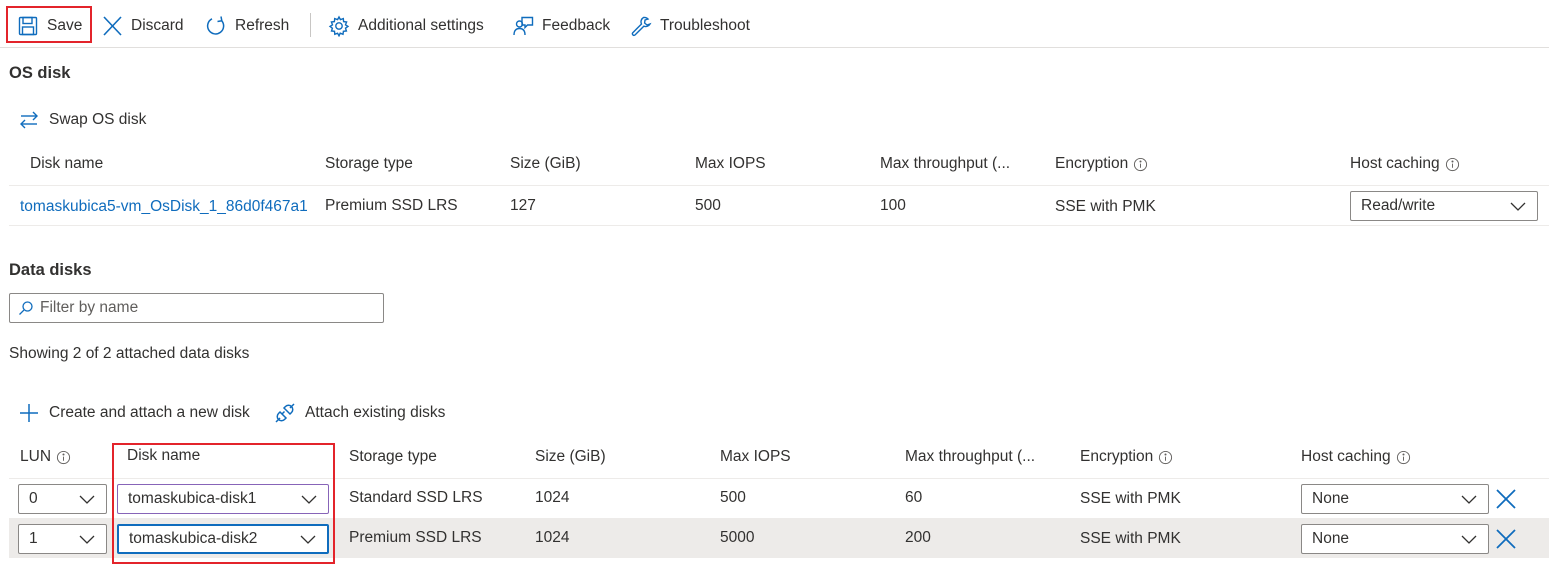  Describe the element at coordinates (129, 353) in the screenshot. I see `showing-count-text: Showing 2 of 2 attached data disks` at that location.